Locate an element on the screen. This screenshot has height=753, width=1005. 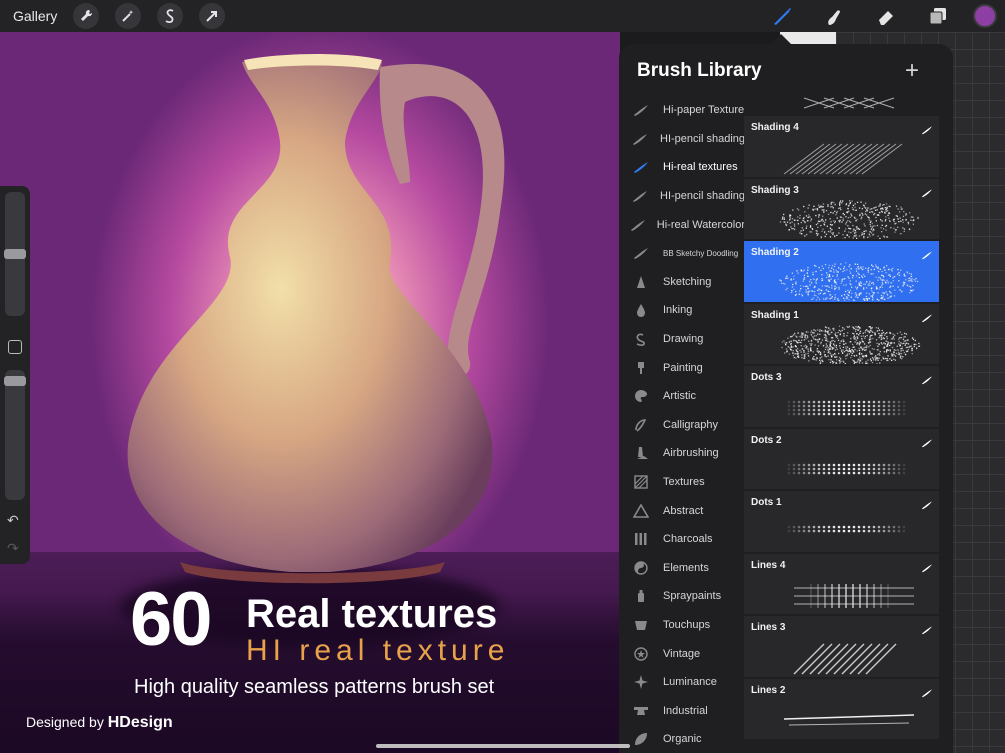
brush-size-slider is located at coordinates (15, 254).